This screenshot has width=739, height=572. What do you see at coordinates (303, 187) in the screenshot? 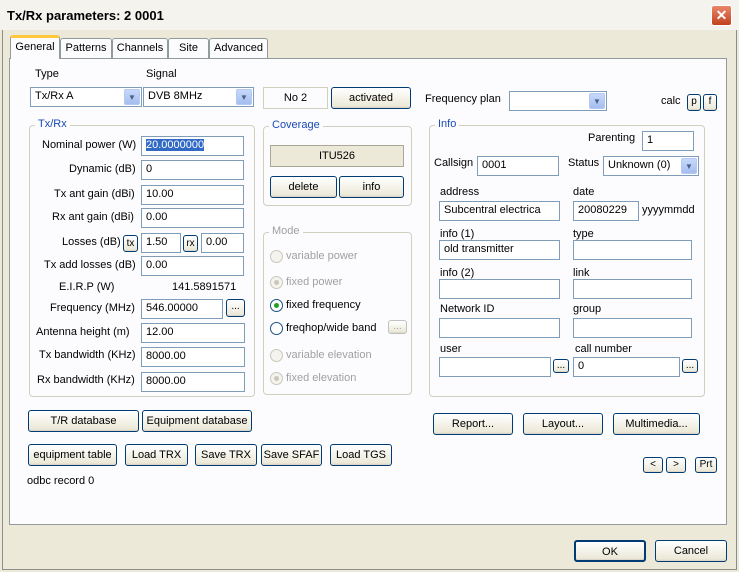
I see `coverage-delete-button: delete` at bounding box center [303, 187].